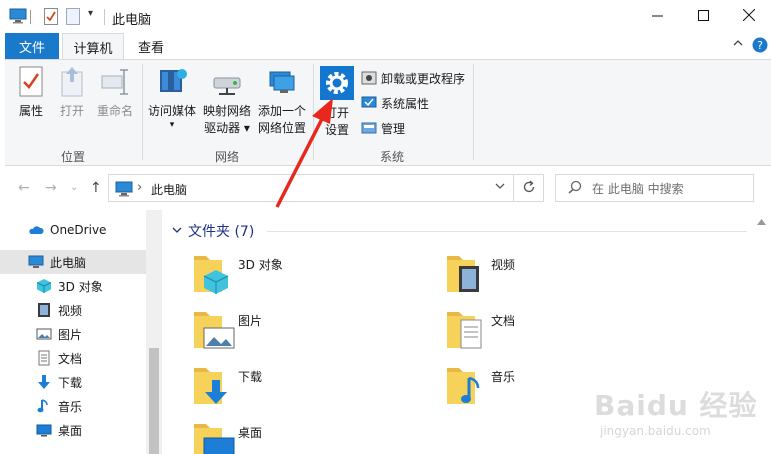 Image resolution: width=771 pixels, height=454 pixels. I want to click on forward-arrow-icon: →, so click(51, 188).